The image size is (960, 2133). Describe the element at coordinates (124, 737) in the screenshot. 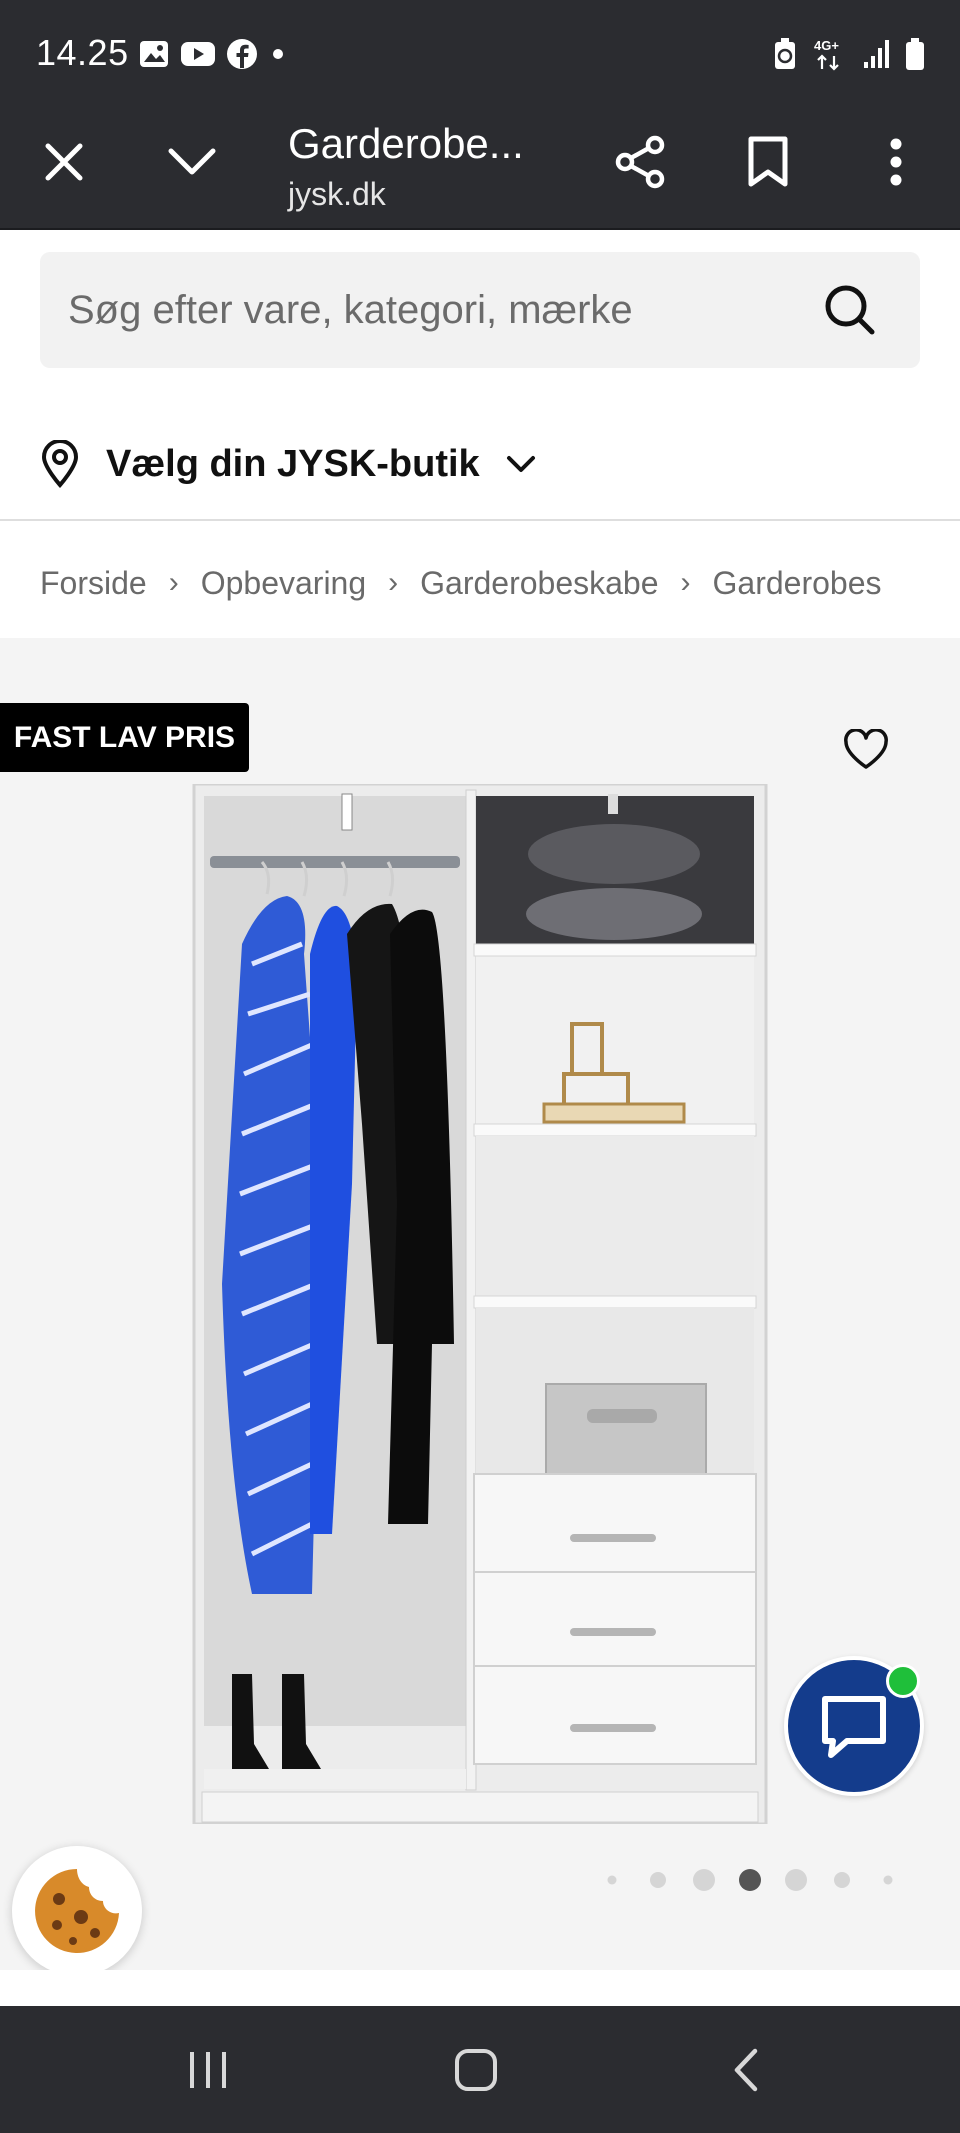

I see `price-badge: FAST LAV PRIS` at that location.